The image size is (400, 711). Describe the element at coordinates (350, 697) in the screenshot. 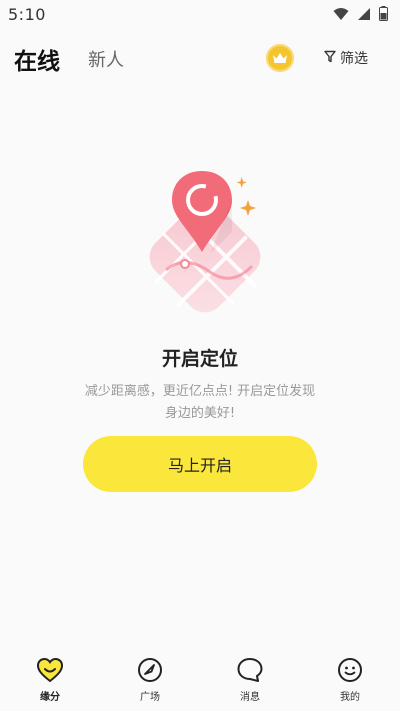

I see `nav-label-me: 我的` at that location.